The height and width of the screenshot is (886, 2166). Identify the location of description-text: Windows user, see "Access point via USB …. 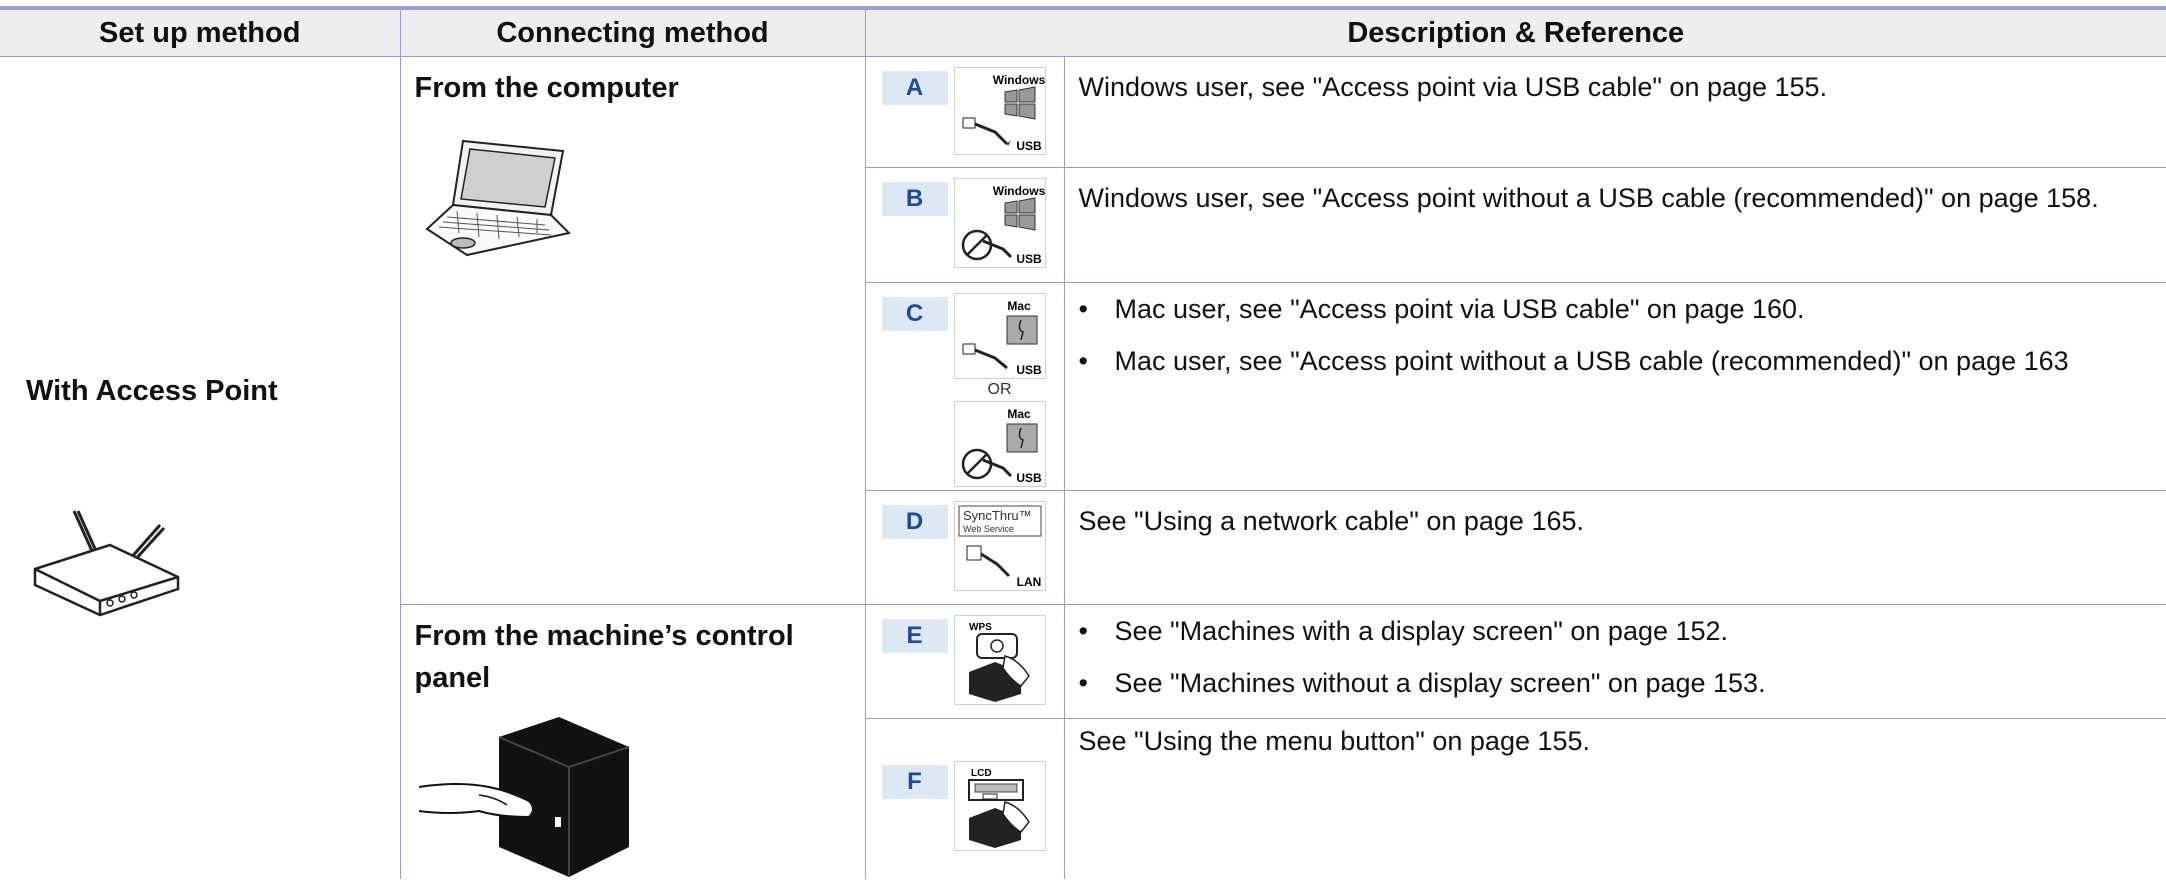
(1453, 87).